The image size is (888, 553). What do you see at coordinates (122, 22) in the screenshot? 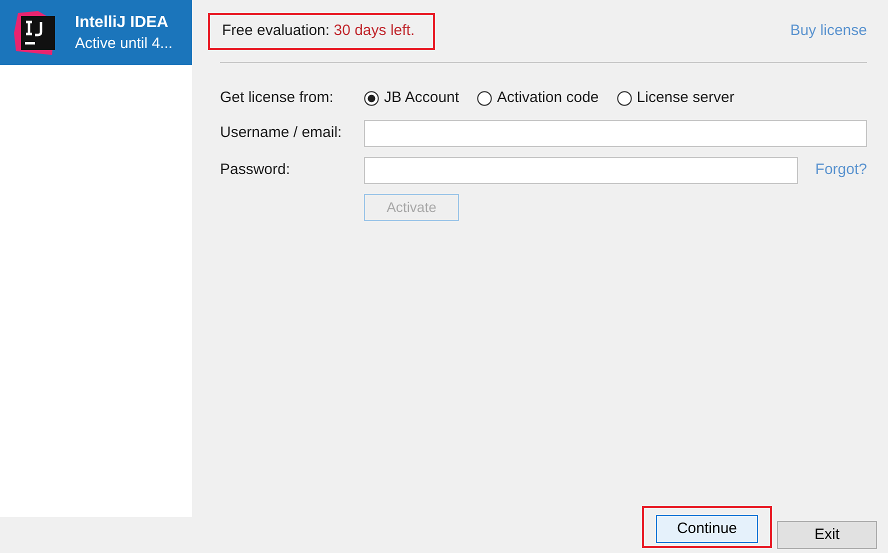
I see `product-name: IntelliJ IDEA` at bounding box center [122, 22].